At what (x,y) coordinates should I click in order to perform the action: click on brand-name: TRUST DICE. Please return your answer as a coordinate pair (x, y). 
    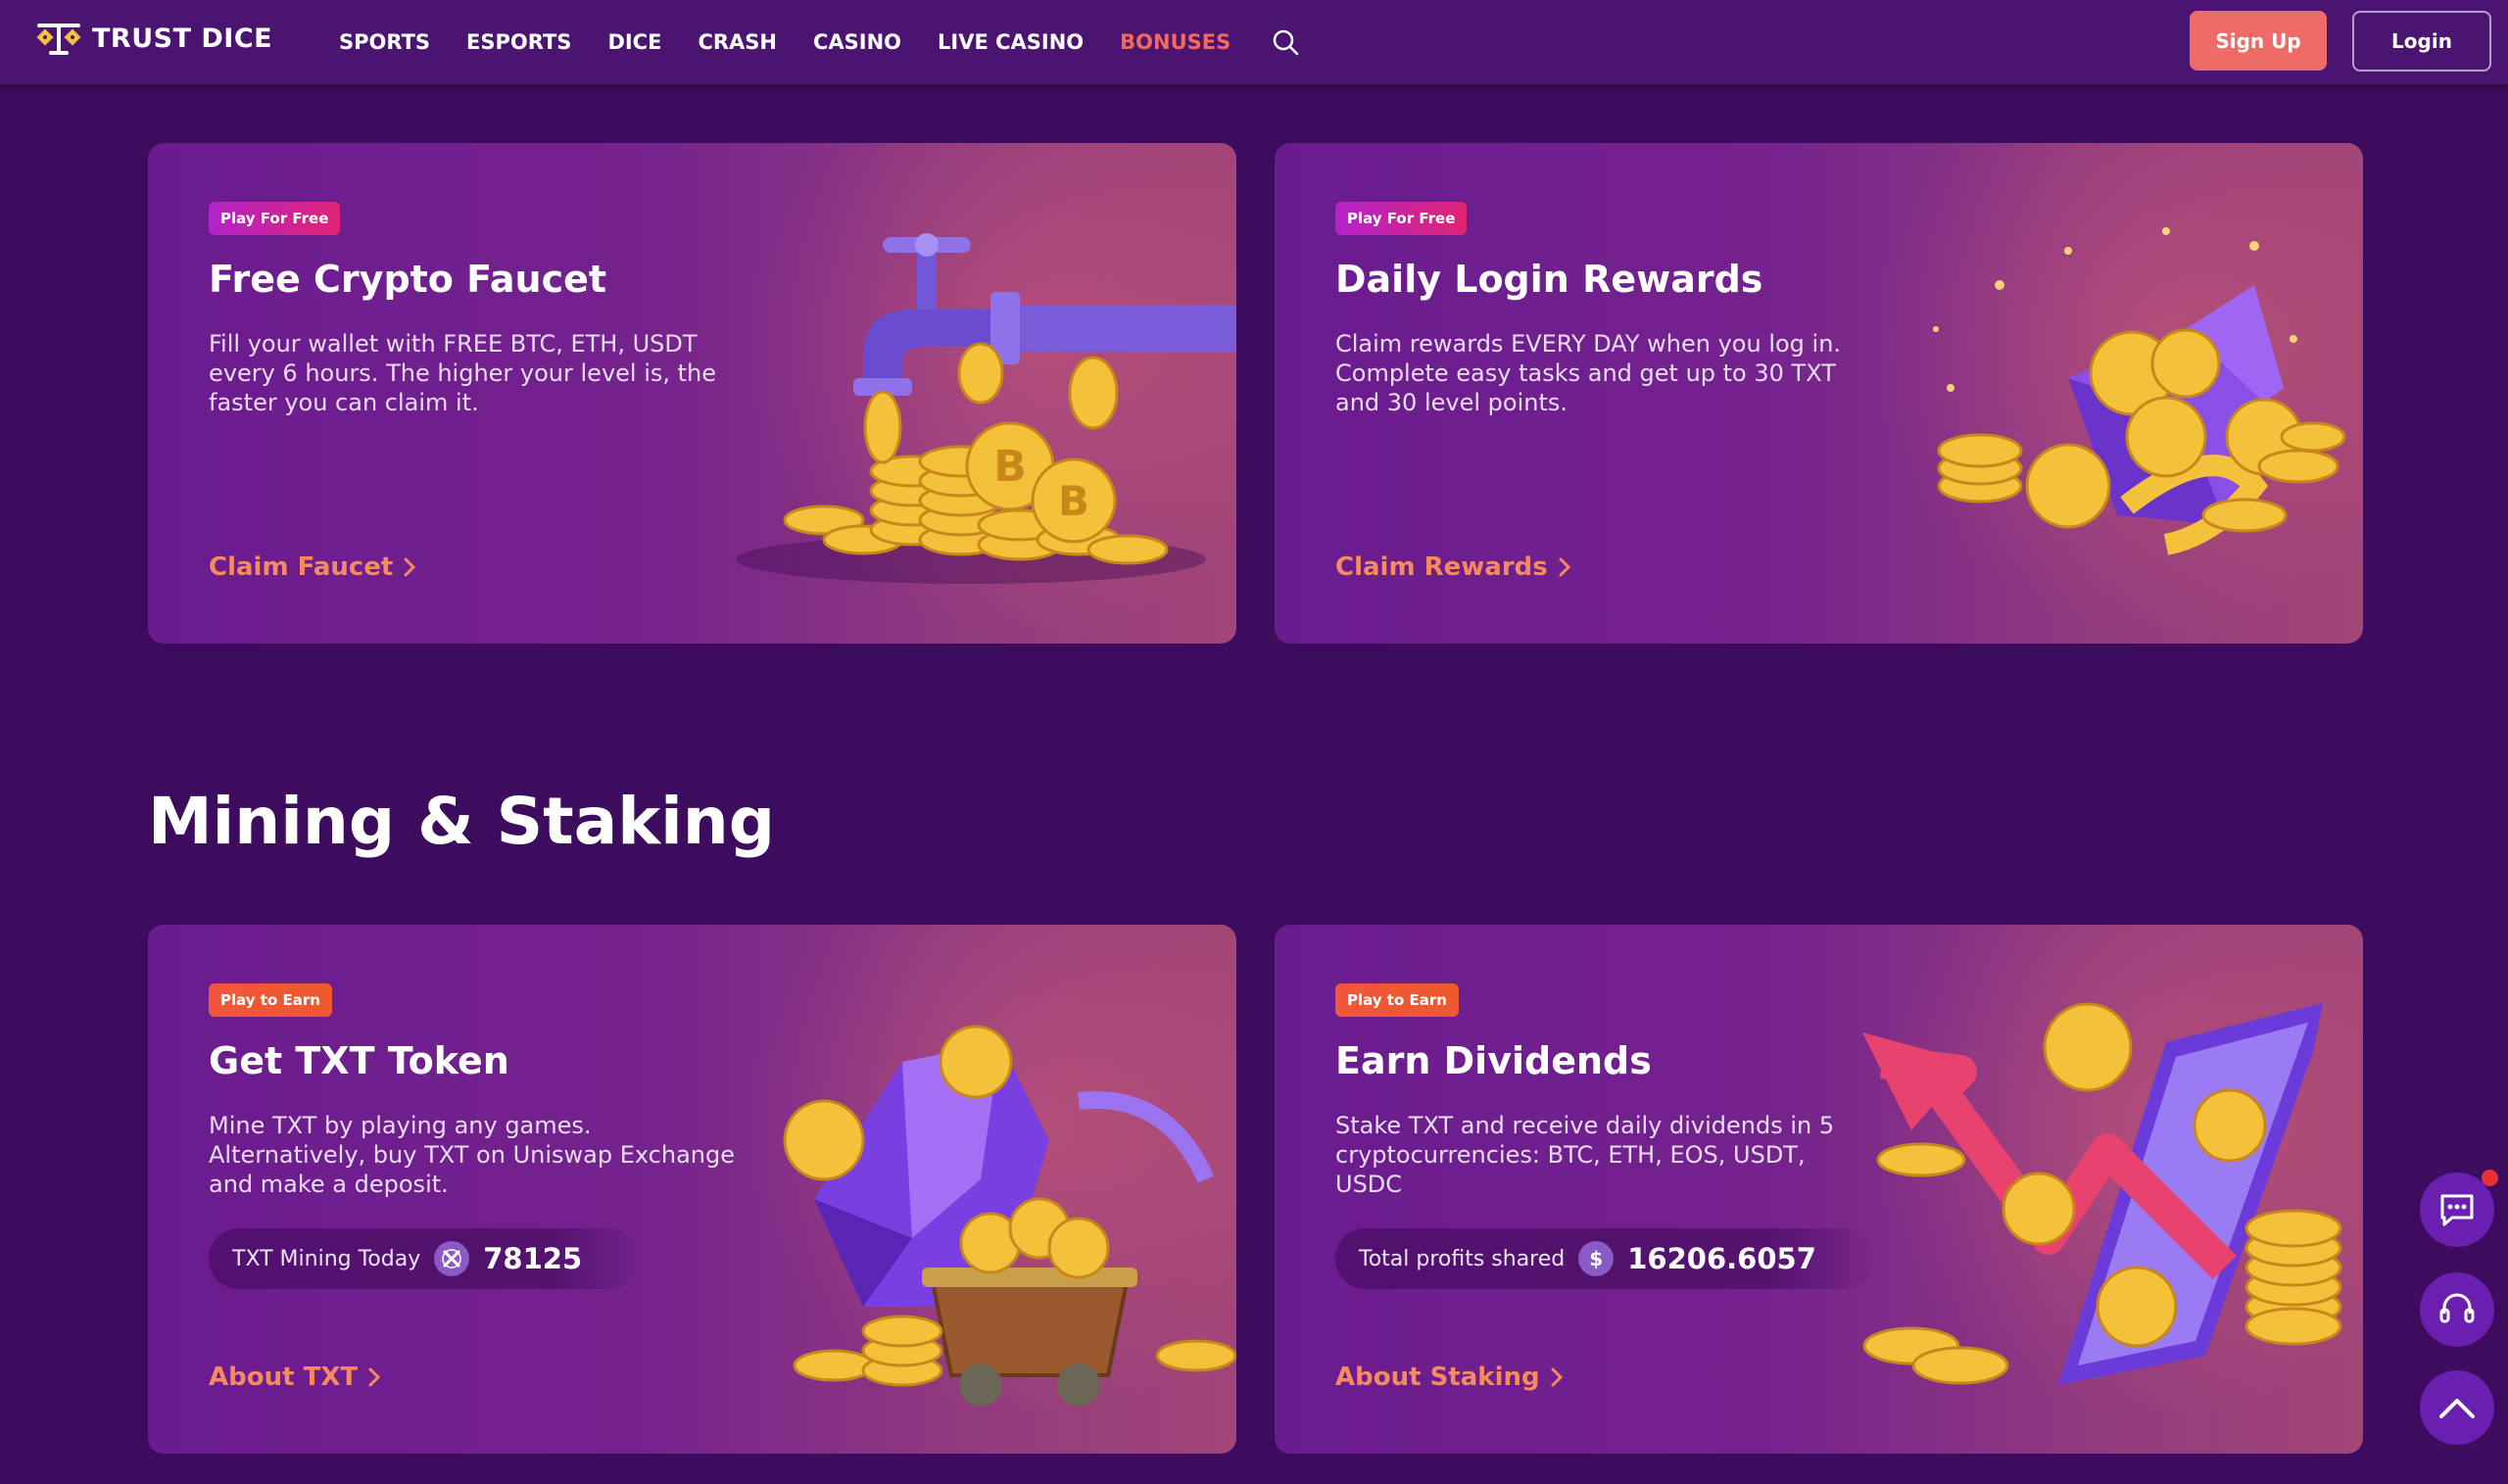
    Looking at the image, I should click on (182, 38).